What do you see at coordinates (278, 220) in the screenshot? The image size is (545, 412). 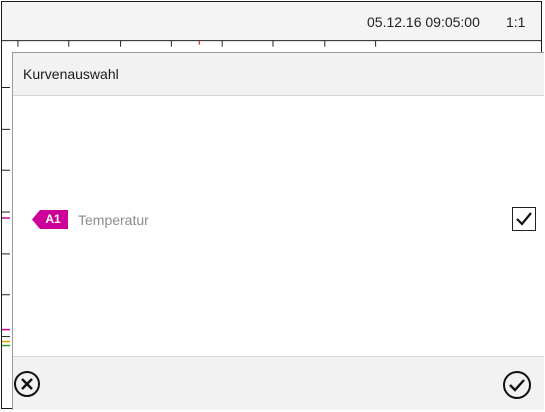 I see `curve-option-temperature: A1 Temperatur` at bounding box center [278, 220].